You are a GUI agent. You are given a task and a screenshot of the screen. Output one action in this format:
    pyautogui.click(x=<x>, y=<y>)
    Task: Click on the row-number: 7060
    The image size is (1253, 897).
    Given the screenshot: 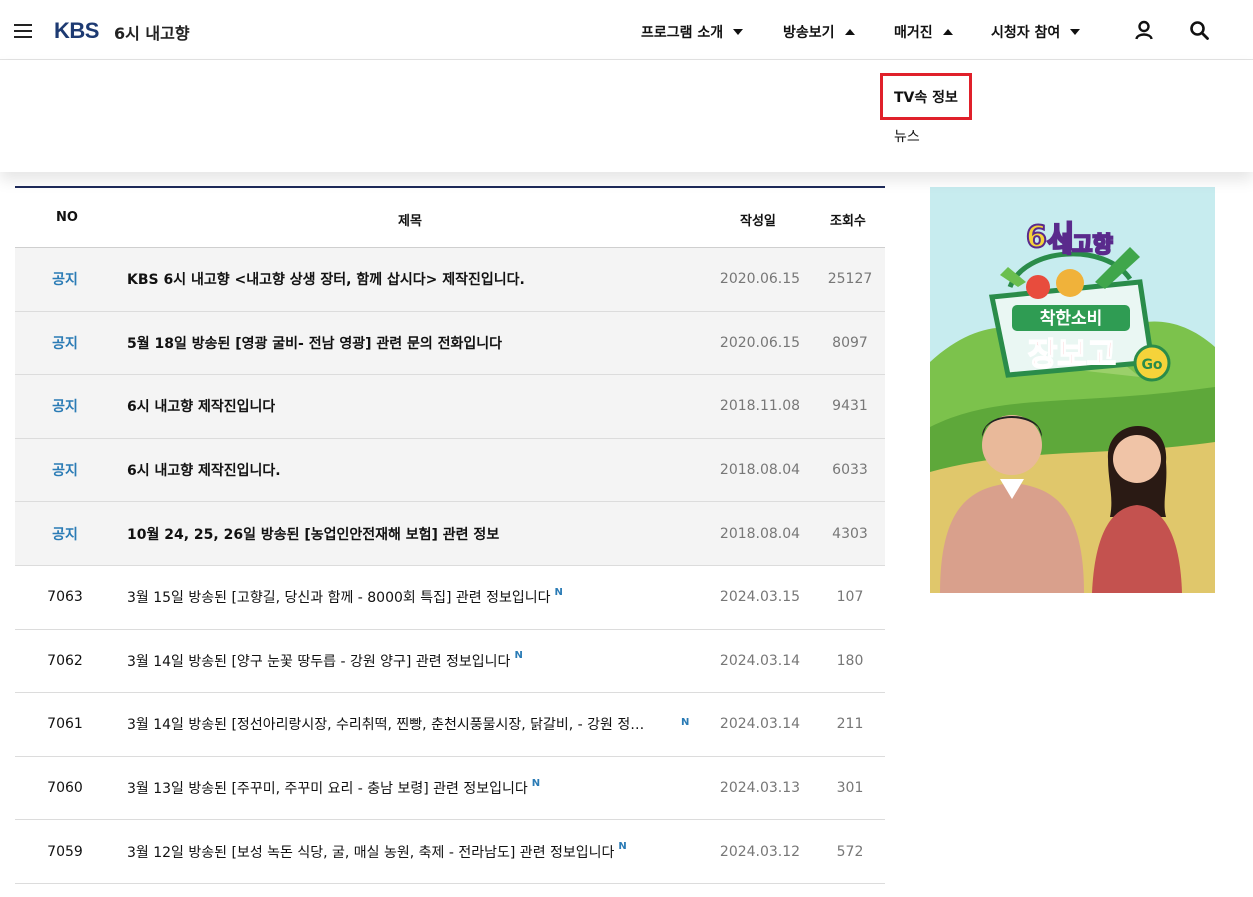 What is the action you would take?
    pyautogui.click(x=65, y=788)
    